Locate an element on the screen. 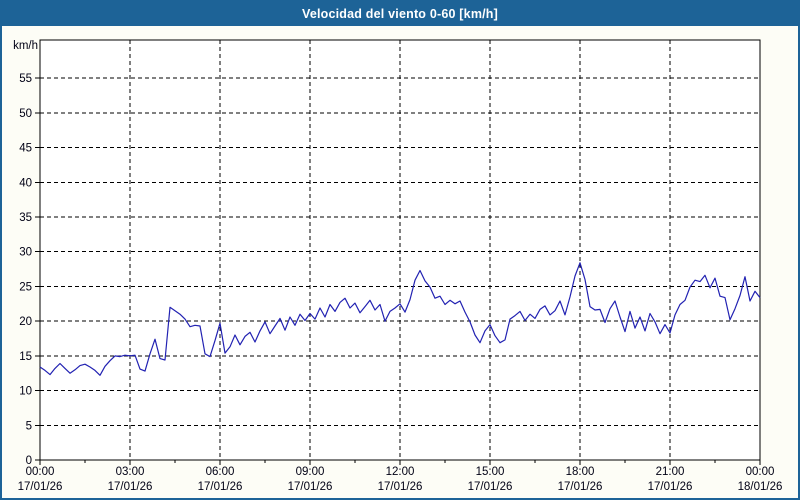  y-tick-label: 30 is located at coordinates (25, 253).